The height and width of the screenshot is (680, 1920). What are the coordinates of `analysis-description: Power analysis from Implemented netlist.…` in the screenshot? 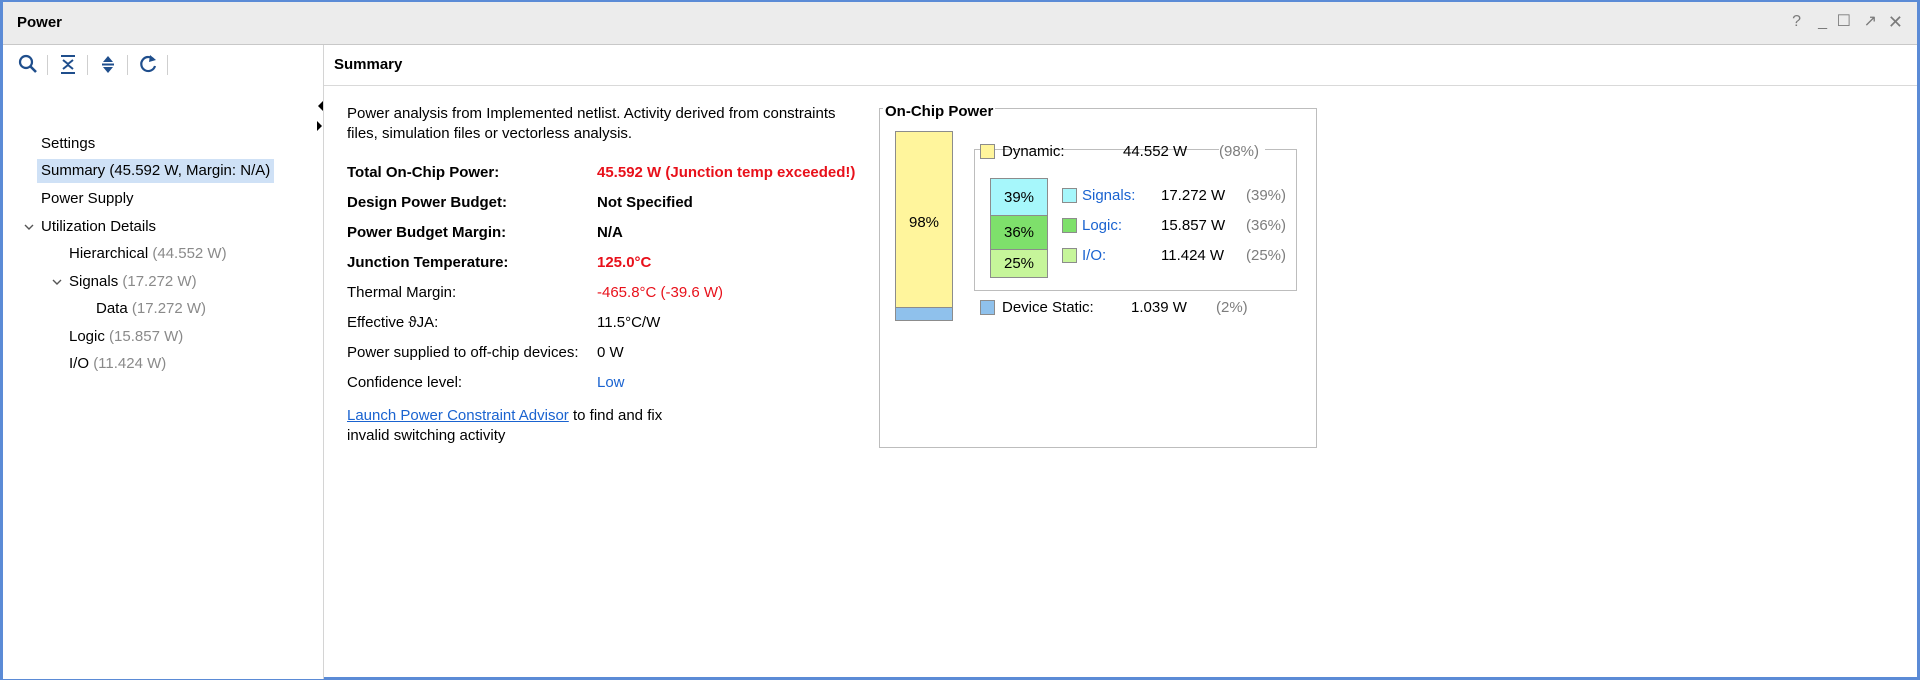 It's located at (591, 123).